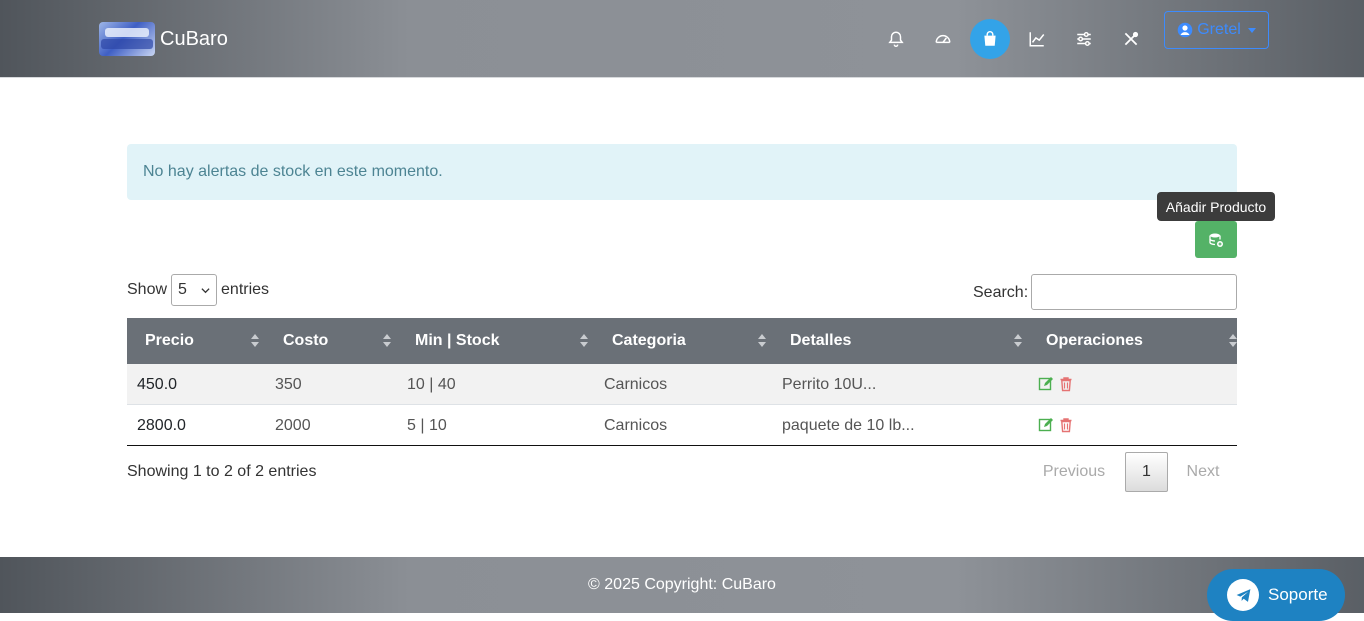 The height and width of the screenshot is (621, 1364). I want to click on cell-precio: 2800.0, so click(161, 425).